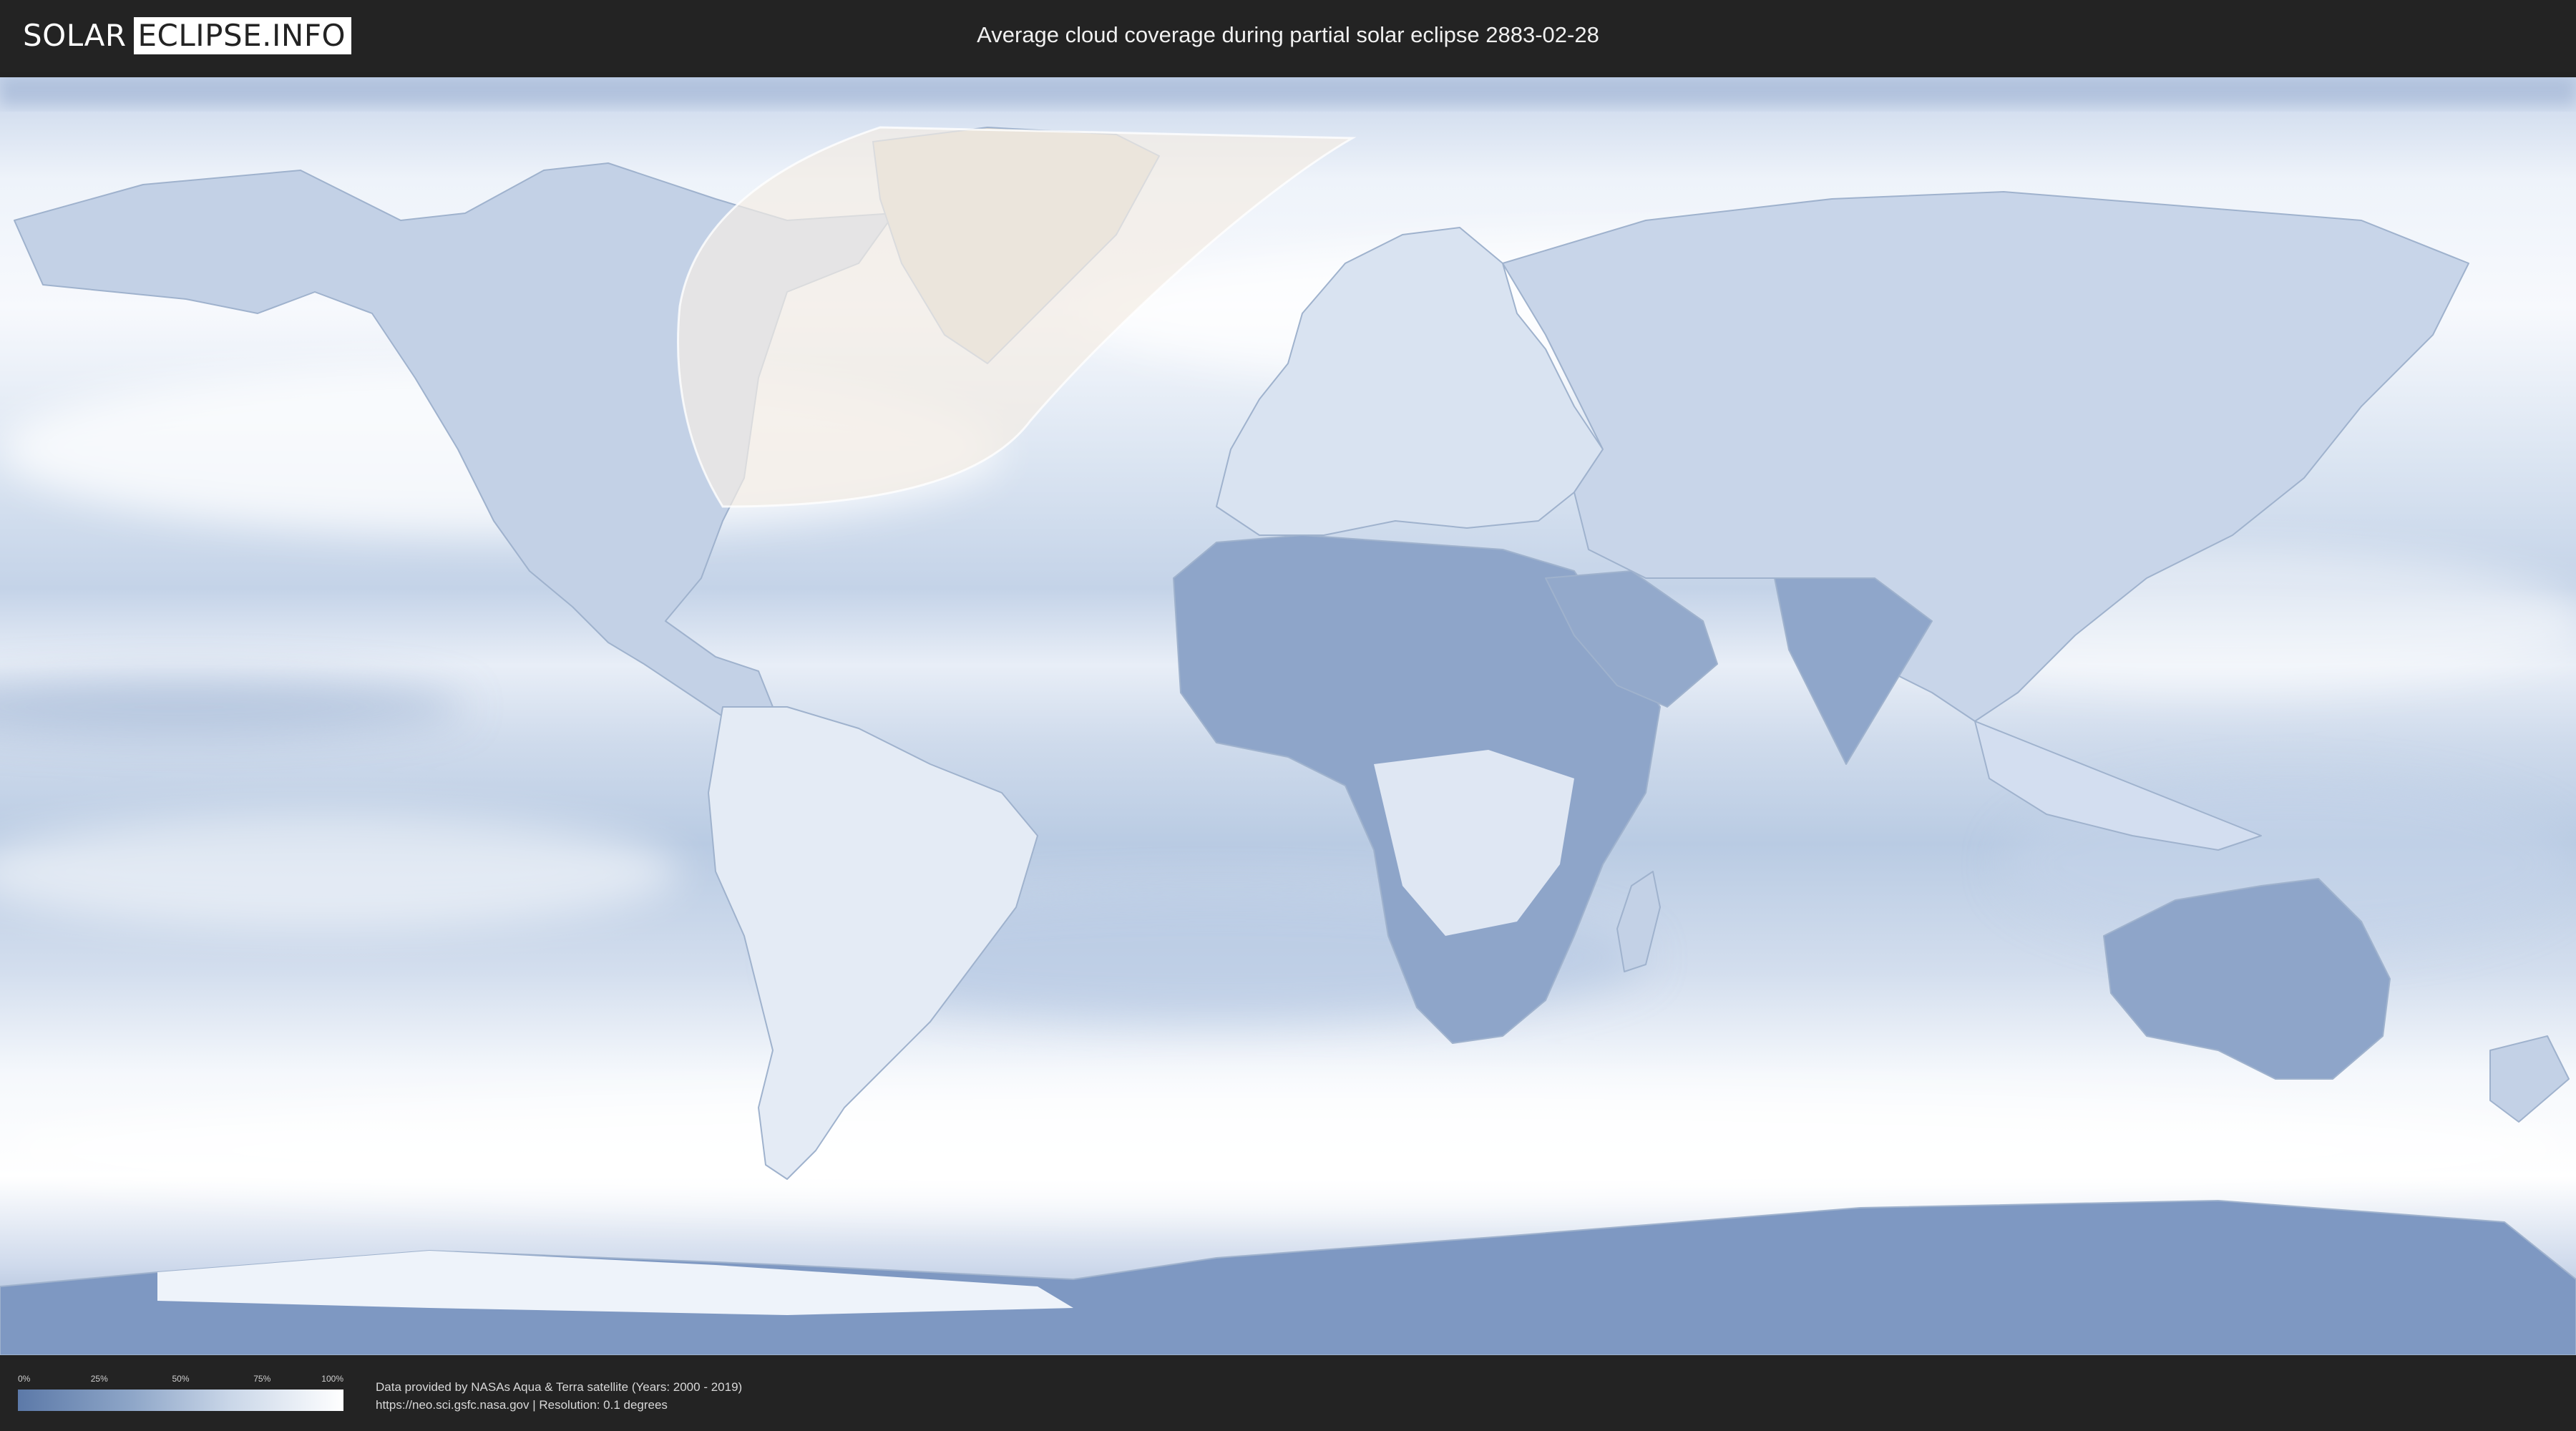 The height and width of the screenshot is (1431, 2576). I want to click on legend-tick-75: 75%, so click(262, 1379).